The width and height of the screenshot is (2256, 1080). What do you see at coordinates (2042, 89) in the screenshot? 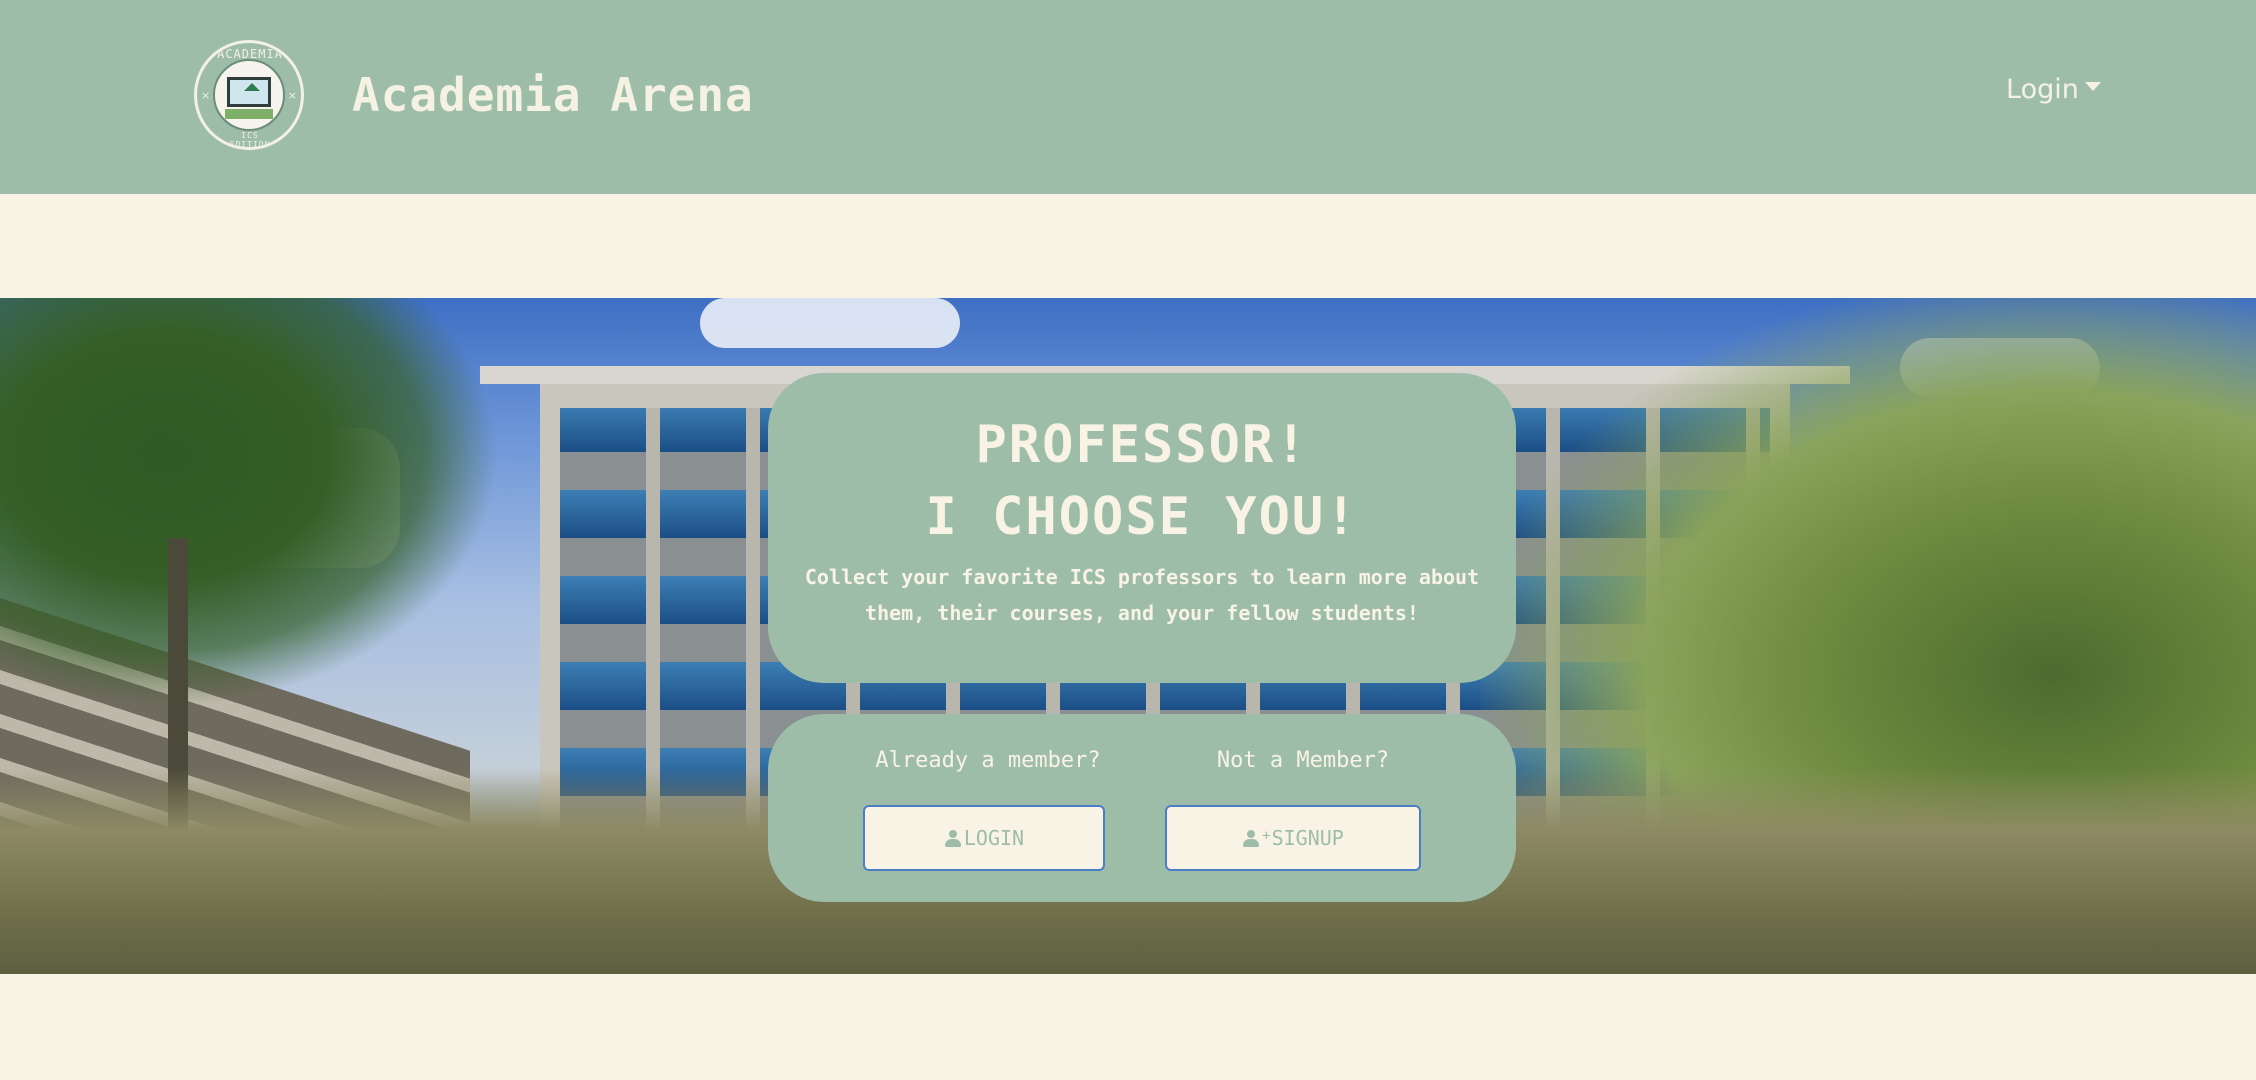
I see `login-dropdown-label: Login` at bounding box center [2042, 89].